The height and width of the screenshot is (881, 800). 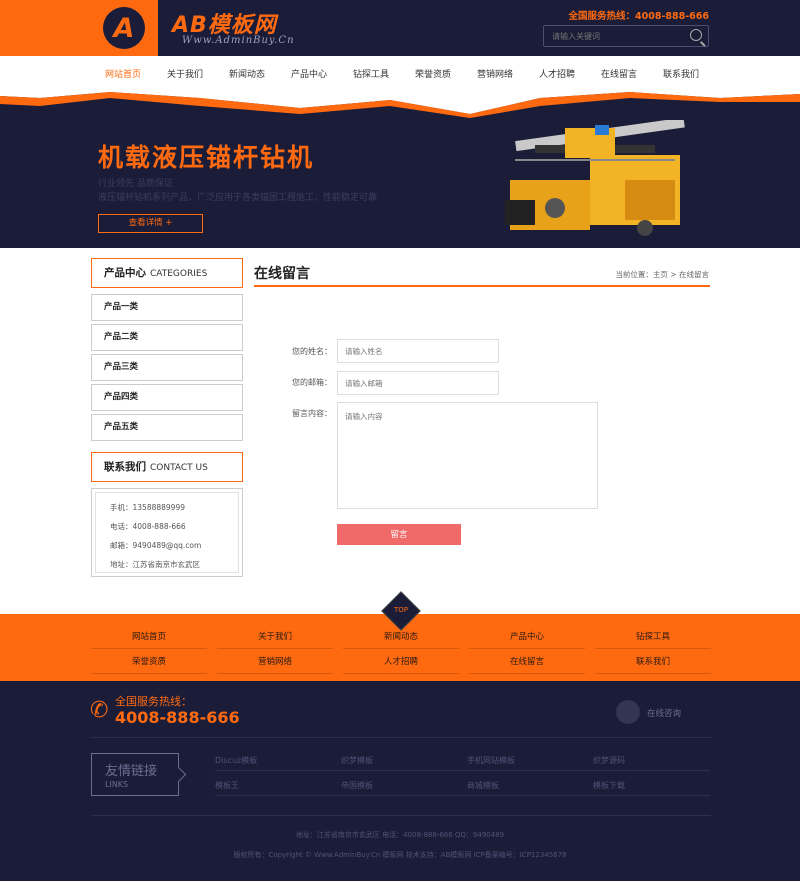 I want to click on banner-subtitle: 行业领先 品质保证, so click(x=135, y=184).